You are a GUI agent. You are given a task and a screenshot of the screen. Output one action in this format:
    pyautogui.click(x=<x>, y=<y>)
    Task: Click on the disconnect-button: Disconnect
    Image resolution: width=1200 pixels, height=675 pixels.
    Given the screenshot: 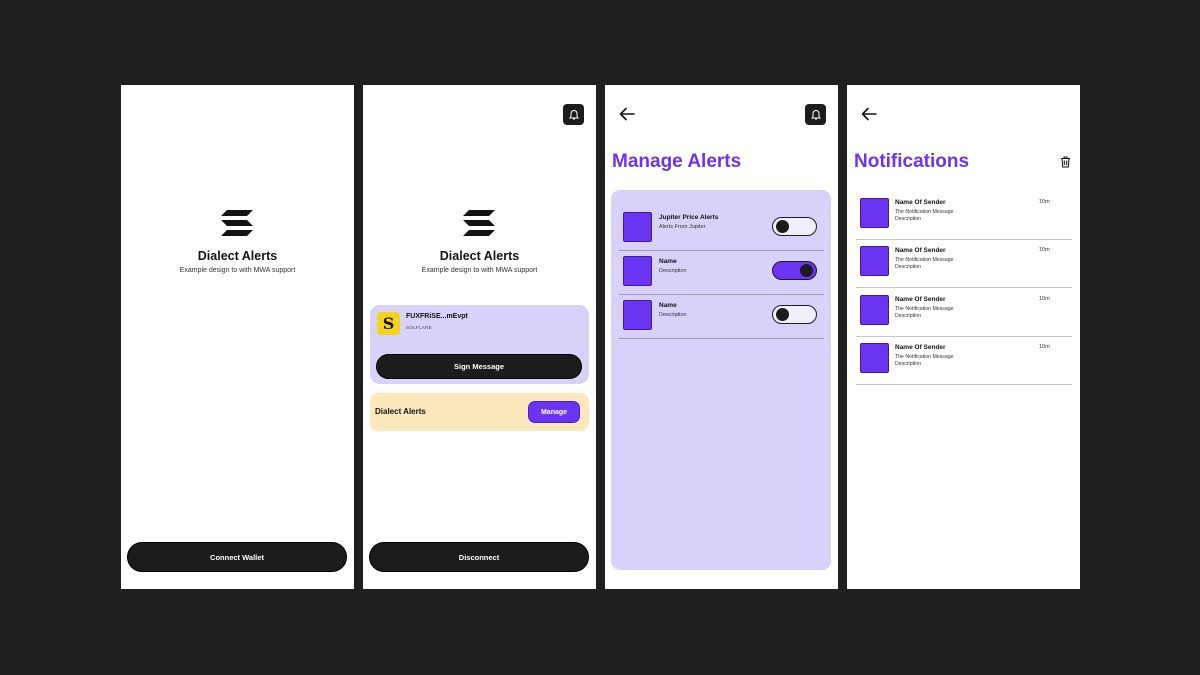 What is the action you would take?
    pyautogui.click(x=479, y=557)
    